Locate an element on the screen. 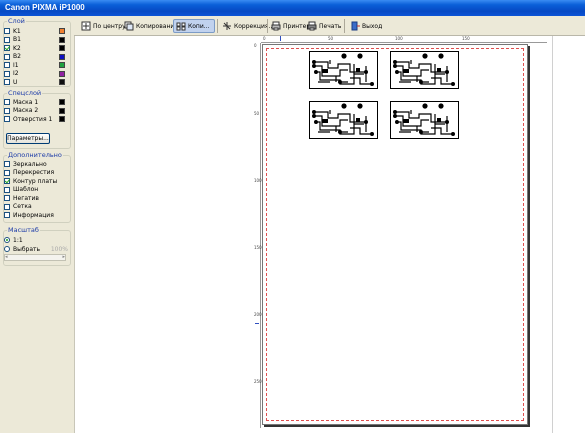 The image size is (585, 433). extra-option-item: Информация is located at coordinates (36, 215).